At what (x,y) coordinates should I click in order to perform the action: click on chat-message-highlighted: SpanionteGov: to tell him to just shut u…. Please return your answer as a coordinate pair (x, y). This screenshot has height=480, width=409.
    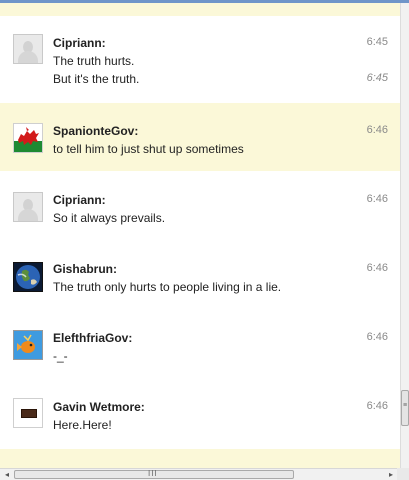
    Looking at the image, I should click on (200, 137).